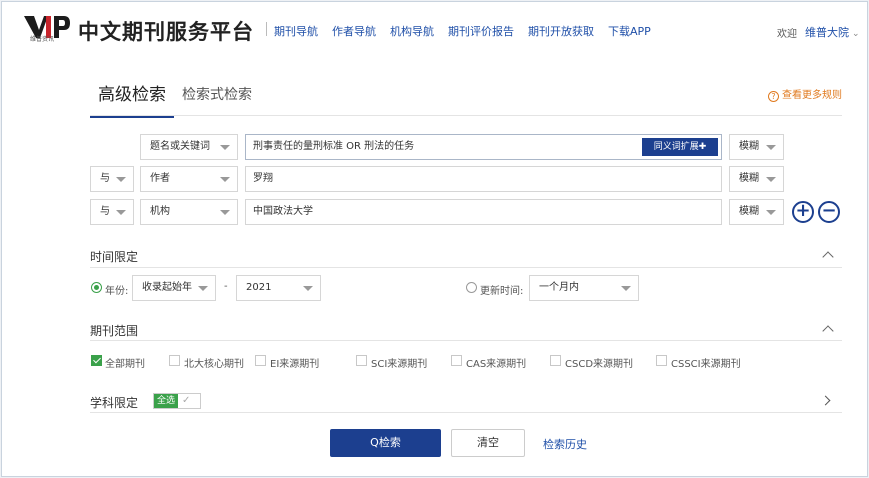  Describe the element at coordinates (466, 97) in the screenshot. I see `search-tabs: 高级检索 检索式检索 ? 查看更多规则` at that location.